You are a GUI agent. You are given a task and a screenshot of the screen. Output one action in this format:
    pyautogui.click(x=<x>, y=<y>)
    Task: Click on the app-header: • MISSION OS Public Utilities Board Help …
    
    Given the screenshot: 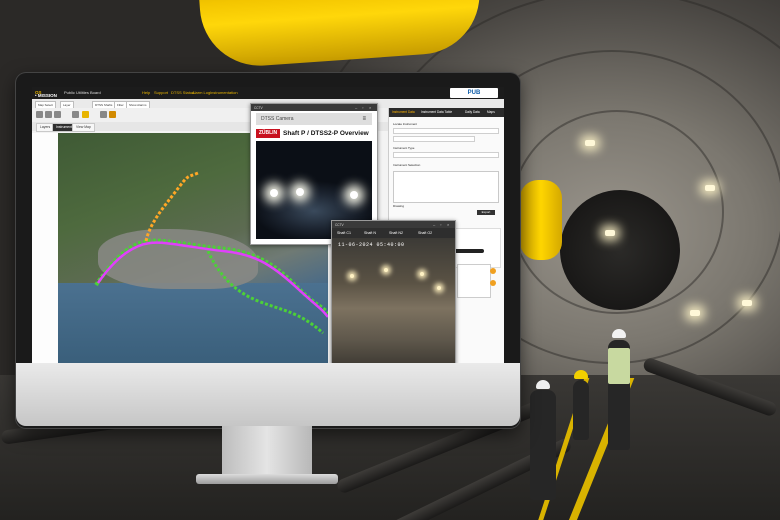 What is the action you would take?
    pyautogui.click(x=268, y=93)
    